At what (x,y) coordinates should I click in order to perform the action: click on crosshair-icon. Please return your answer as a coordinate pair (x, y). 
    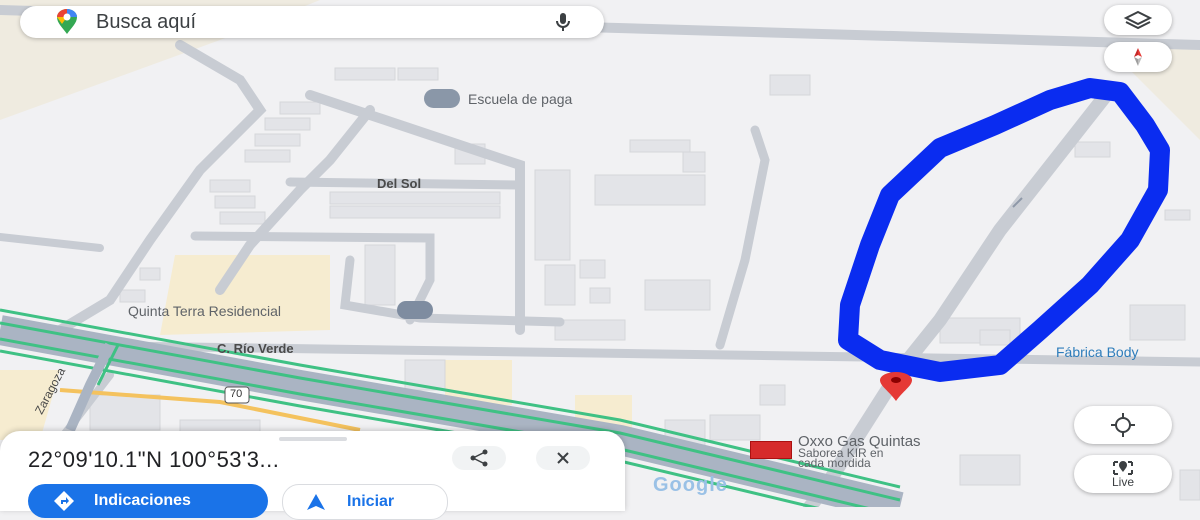
    Looking at the image, I should click on (1123, 425).